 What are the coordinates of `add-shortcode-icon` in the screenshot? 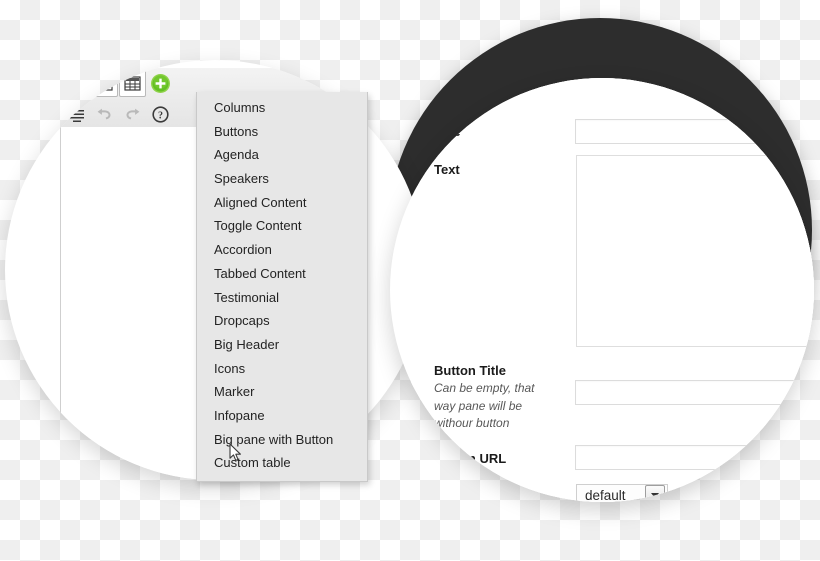 It's located at (160, 83).